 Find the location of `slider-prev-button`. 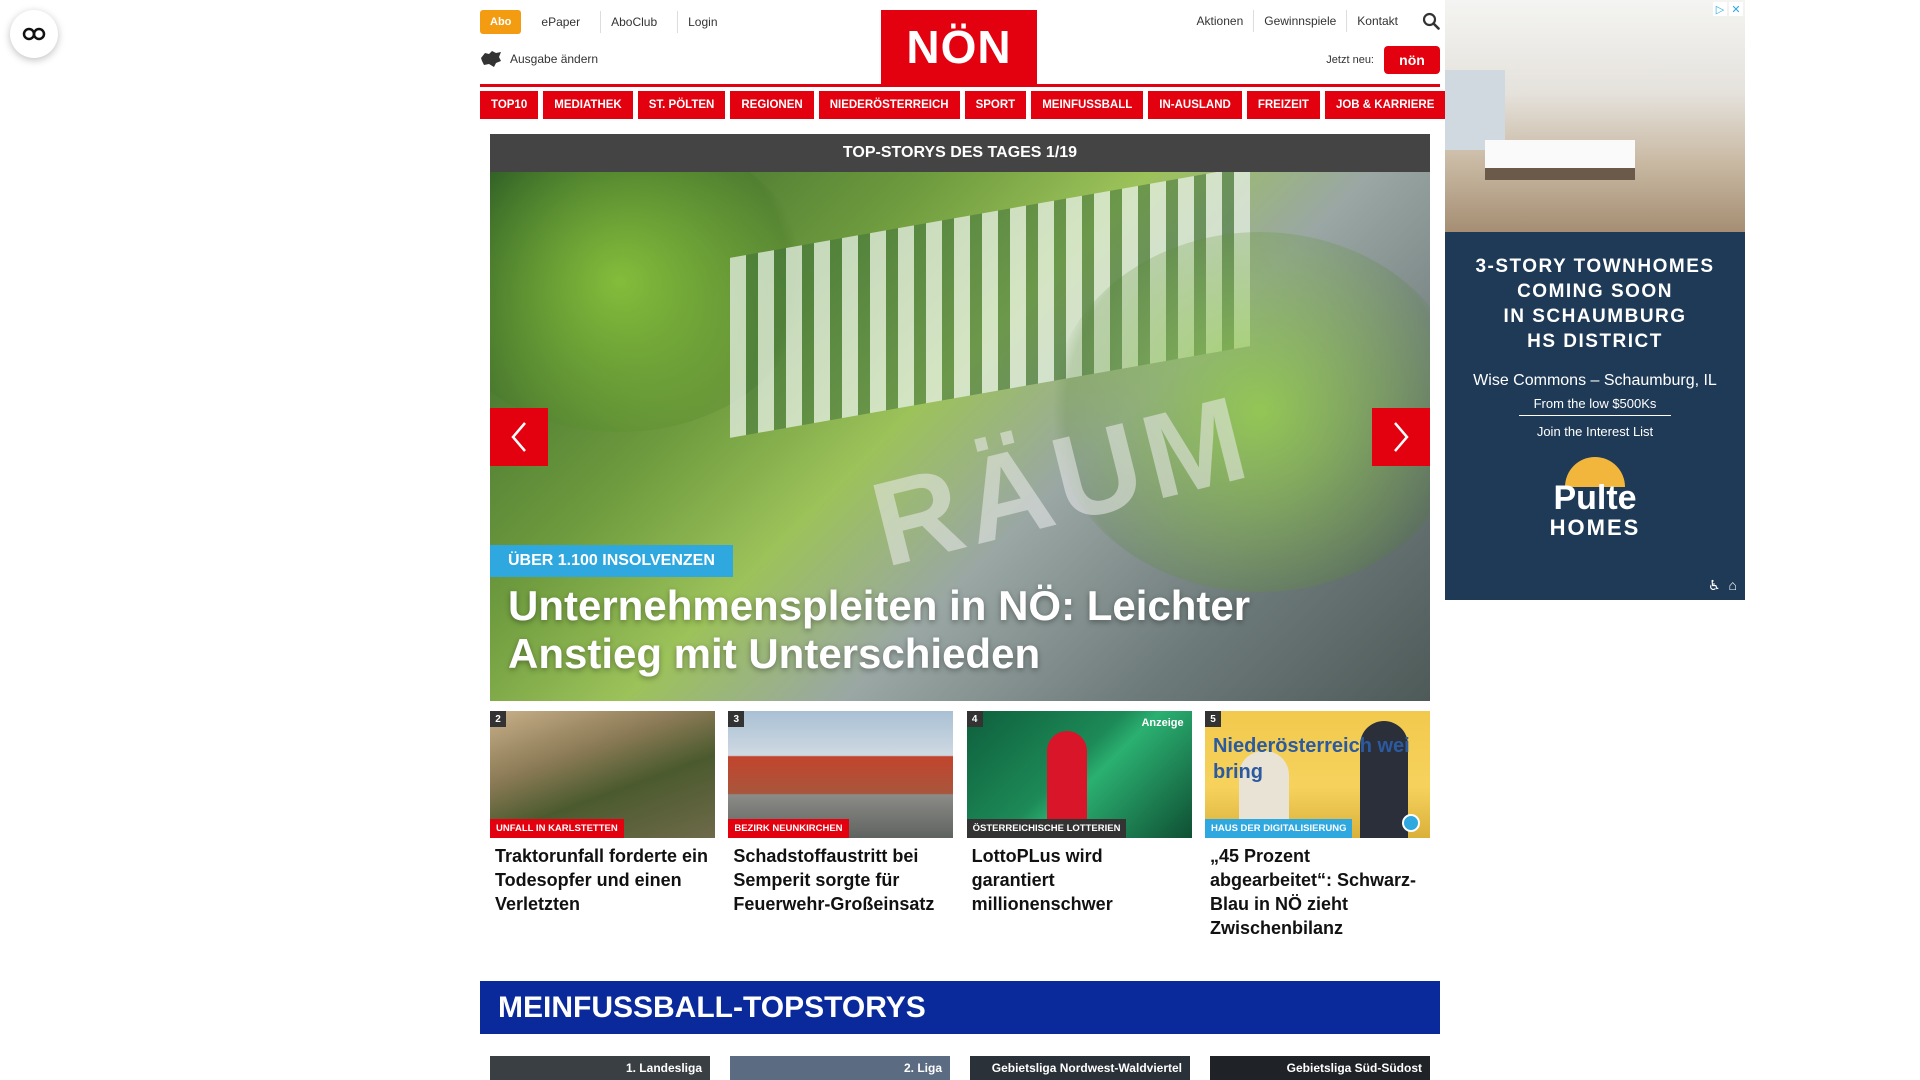

slider-prev-button is located at coordinates (519, 437).